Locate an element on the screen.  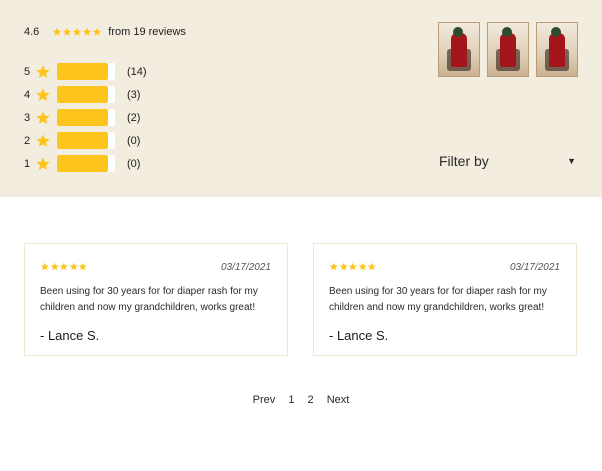
filter-by-label: Filter by is located at coordinates (464, 161).